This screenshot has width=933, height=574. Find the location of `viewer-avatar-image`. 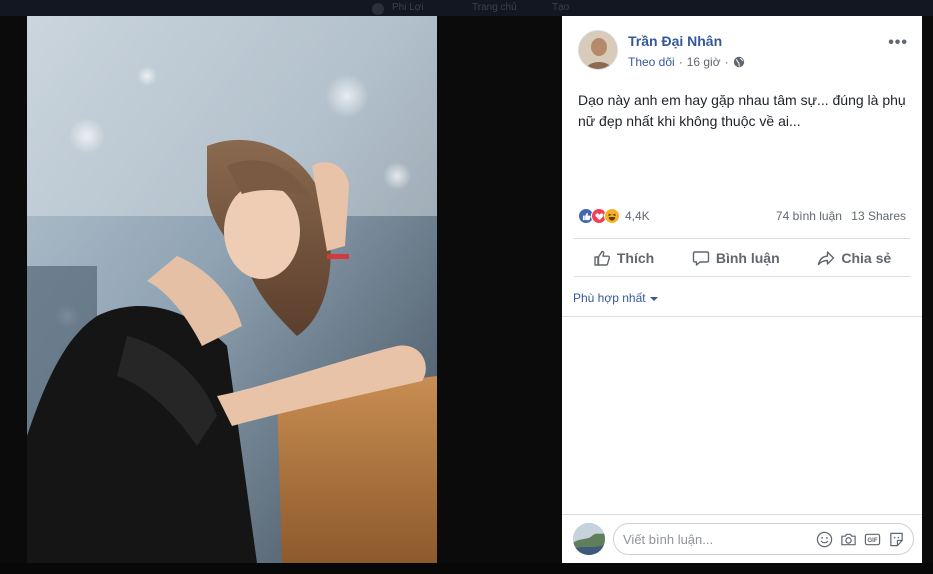

viewer-avatar-image is located at coordinates (589, 539).